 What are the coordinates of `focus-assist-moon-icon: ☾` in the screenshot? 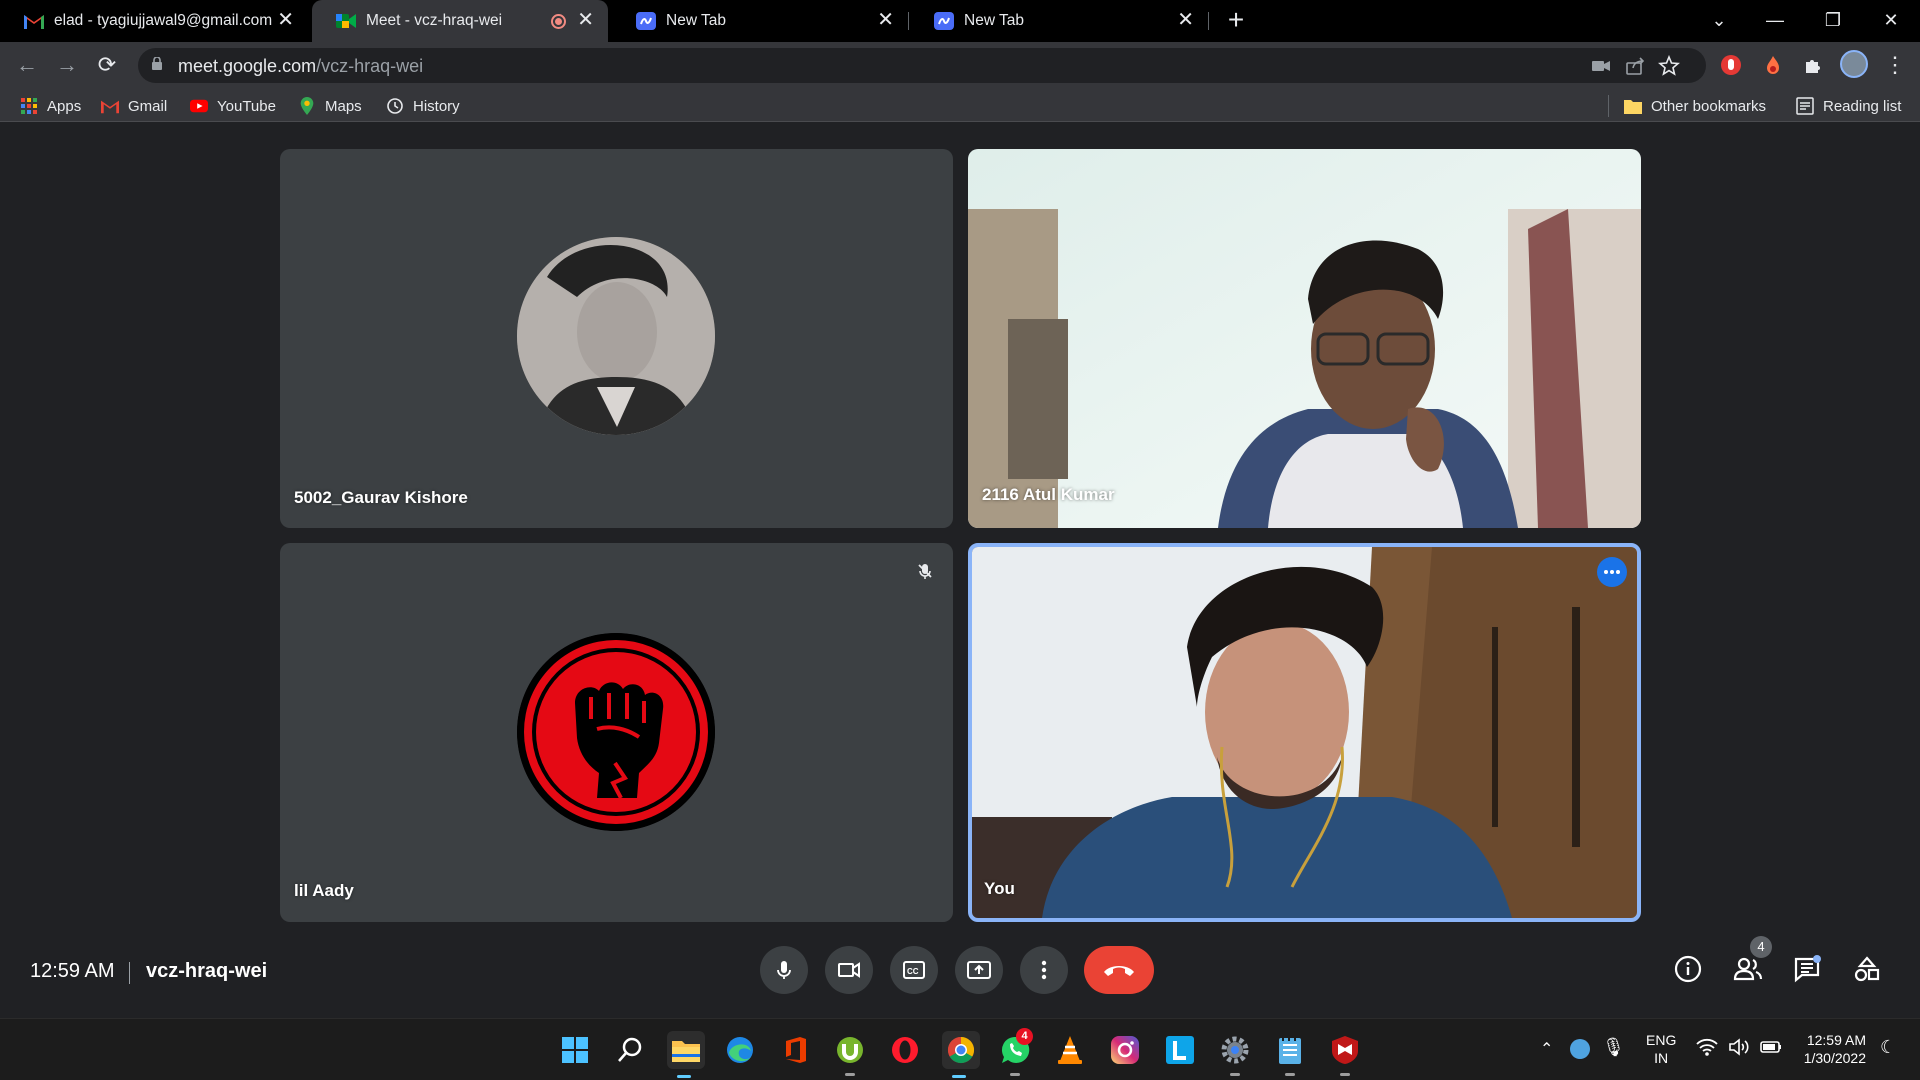 It's located at (1888, 1047).